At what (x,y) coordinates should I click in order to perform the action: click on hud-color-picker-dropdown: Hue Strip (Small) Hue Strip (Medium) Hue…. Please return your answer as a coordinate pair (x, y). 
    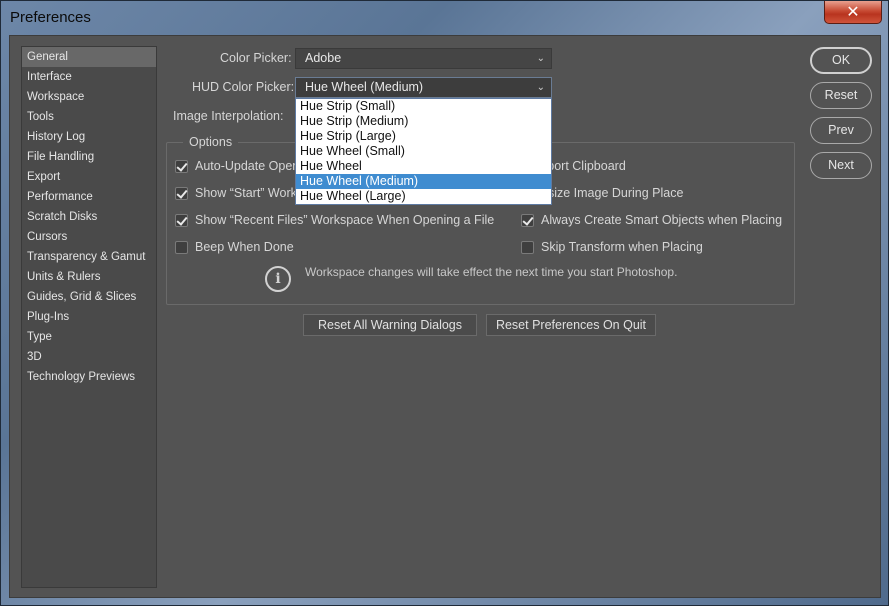
    Looking at the image, I should click on (423, 151).